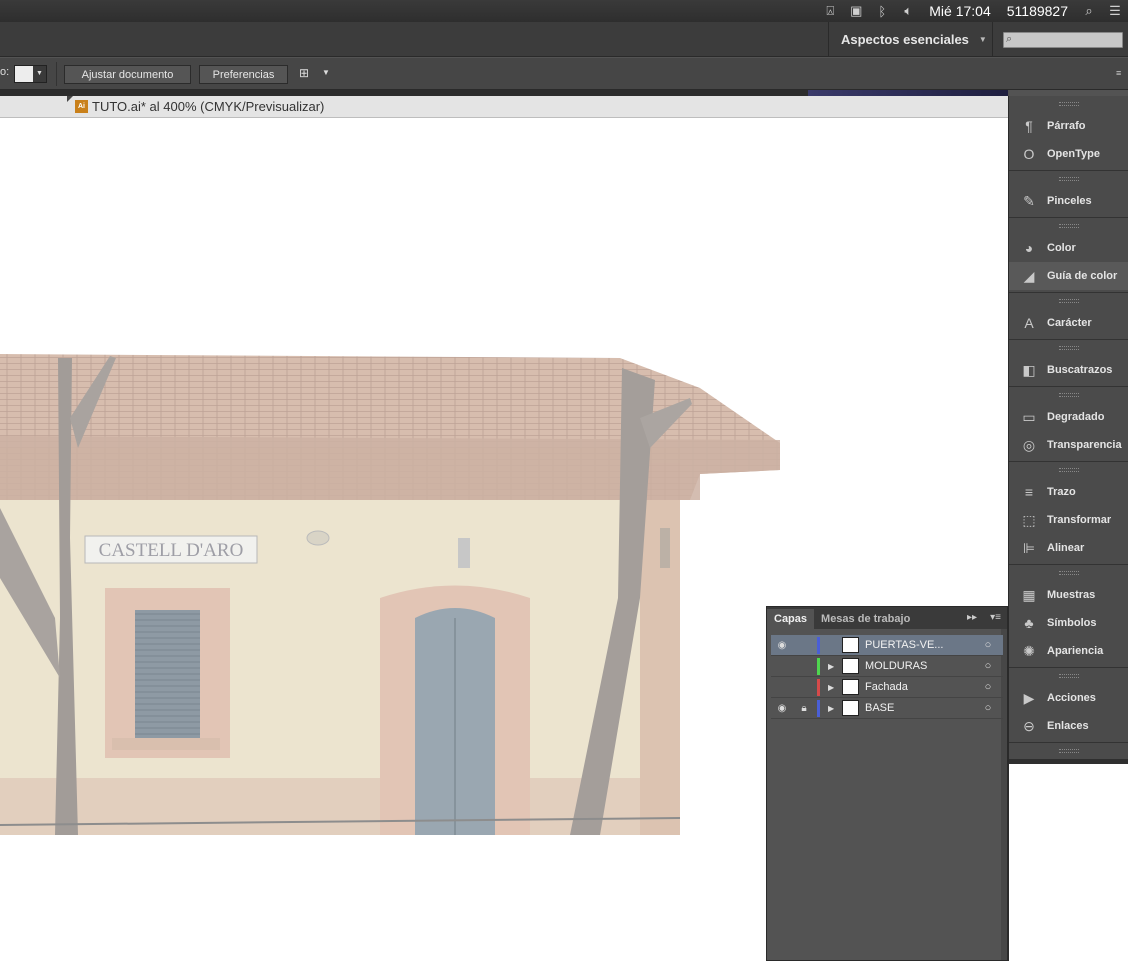  What do you see at coordinates (81, 106) in the screenshot?
I see `ai-file-icon: Ai` at bounding box center [81, 106].